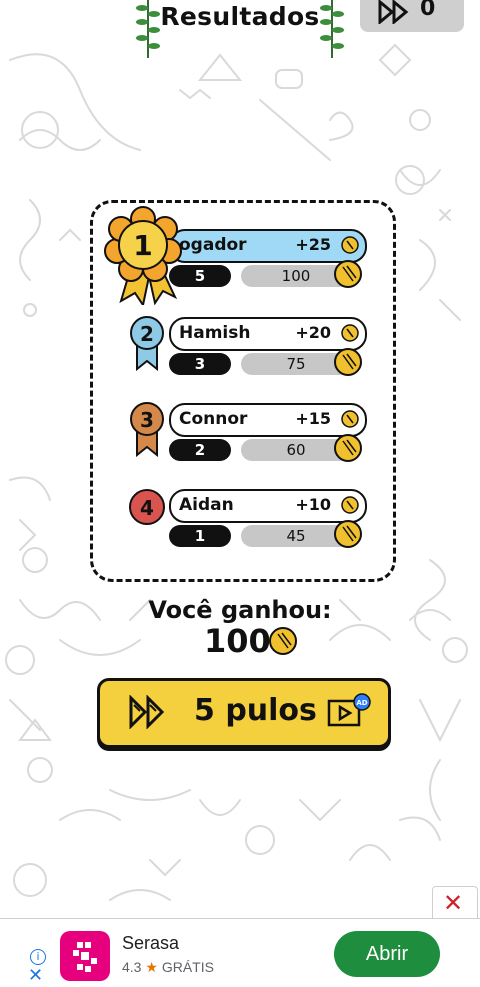 Image resolution: width=480 pixels, height=987 pixels. I want to click on ad-banner: i ✕ Serasa 4.3 ★ GRÁTIS Abrir, so click(240, 952).